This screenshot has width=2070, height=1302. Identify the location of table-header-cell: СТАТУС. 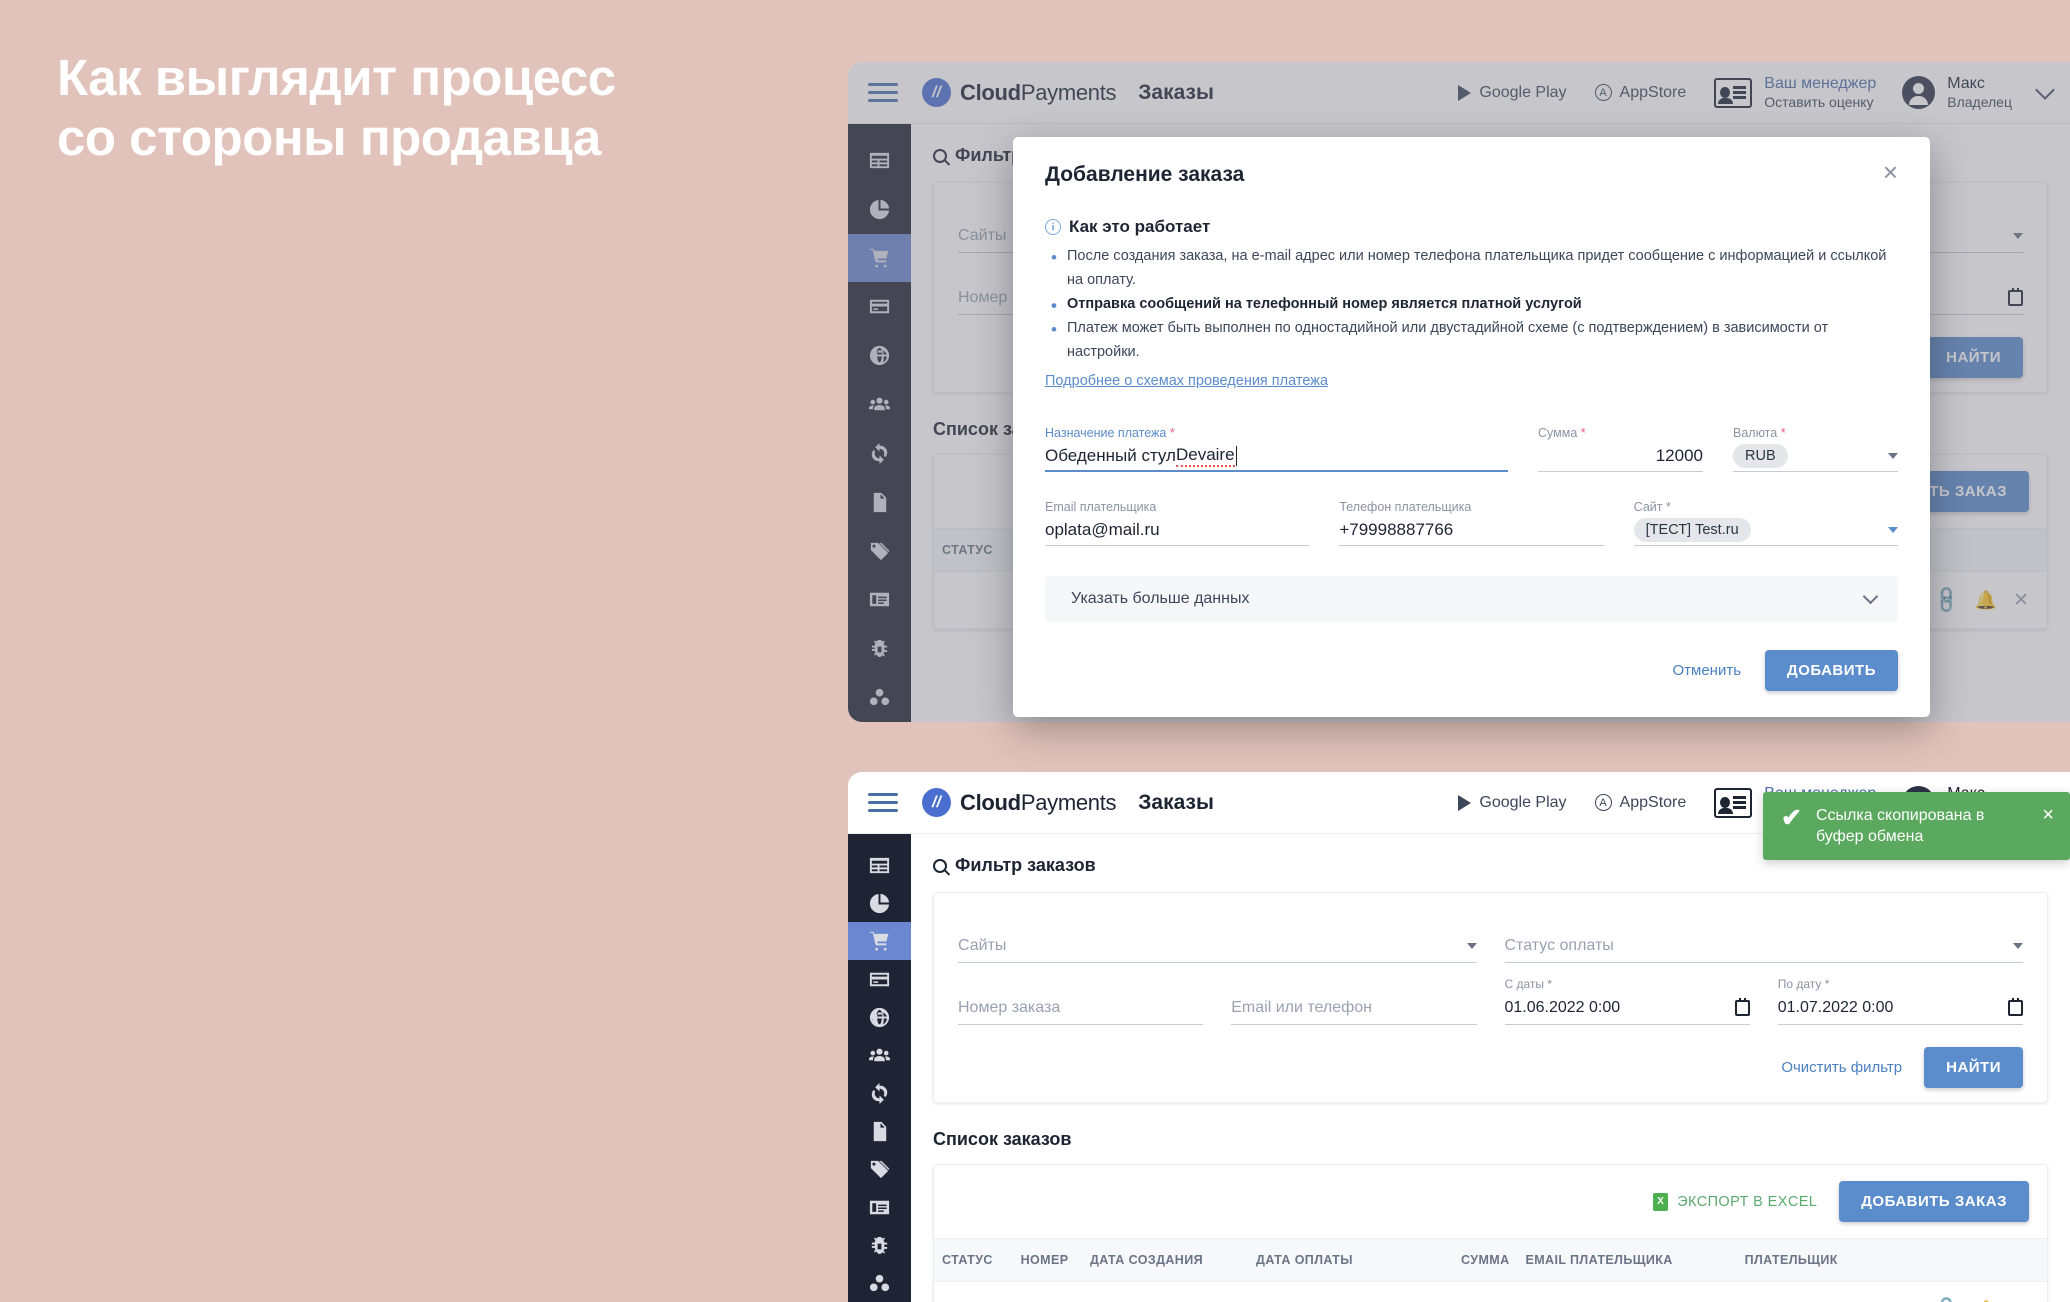
(973, 1260).